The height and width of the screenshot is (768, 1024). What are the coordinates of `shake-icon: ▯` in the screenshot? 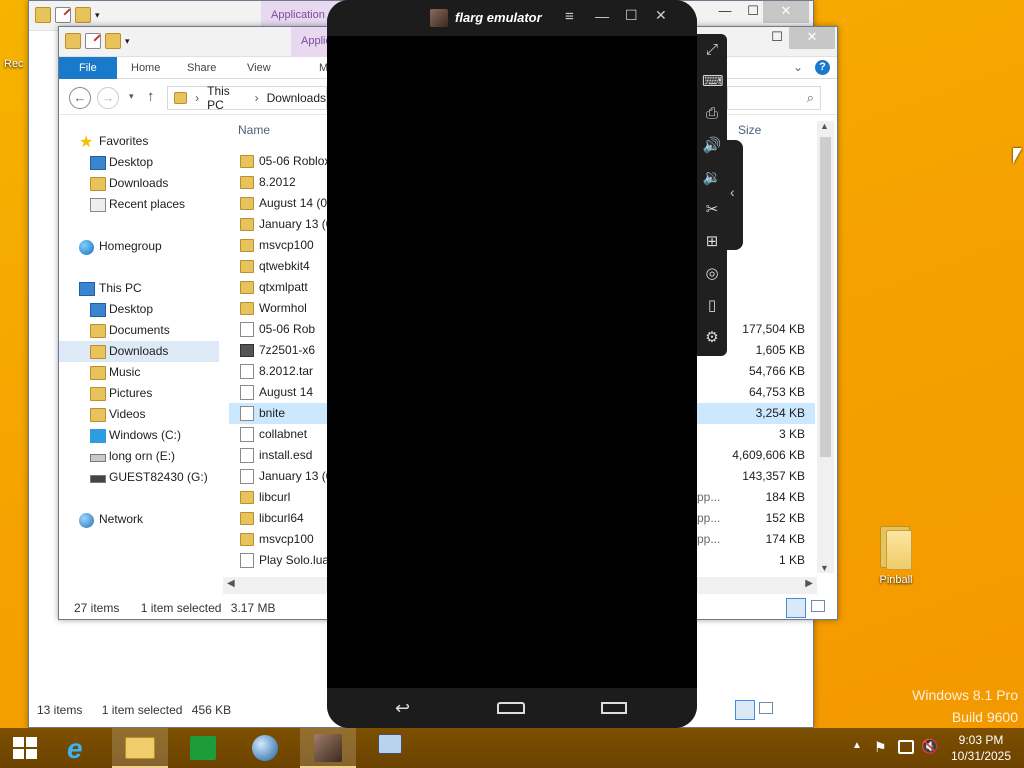 It's located at (712, 306).